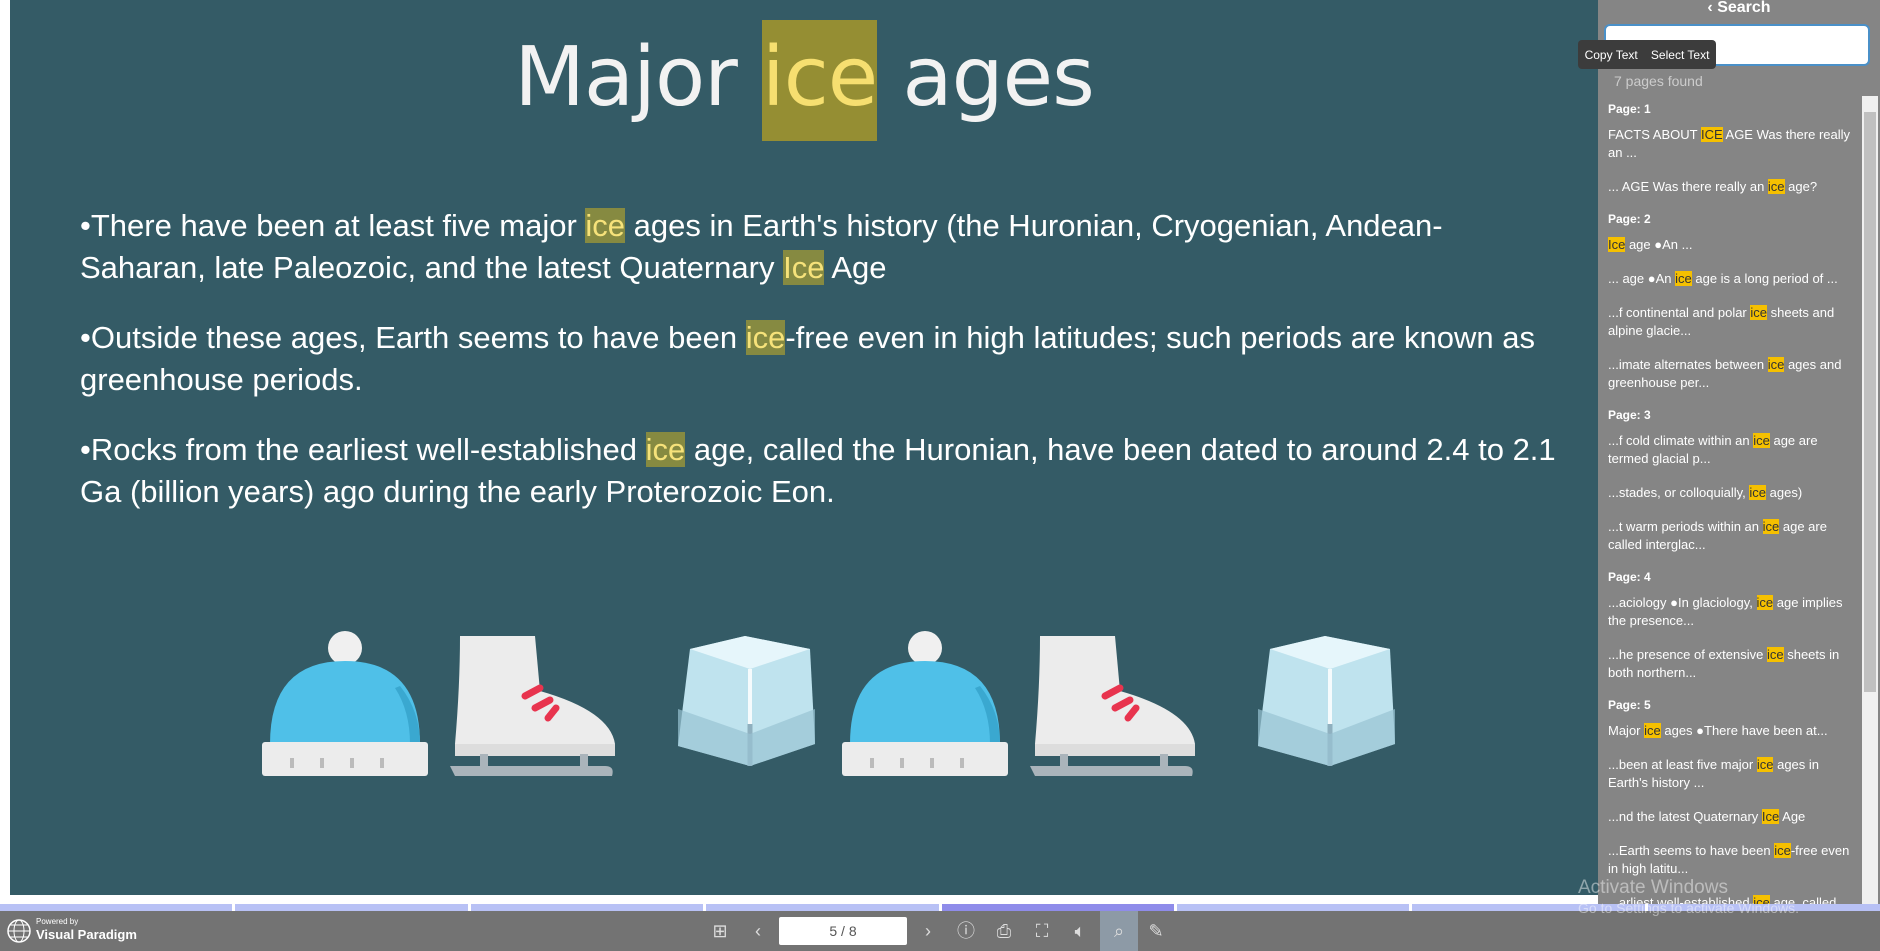  What do you see at coordinates (966, 931) in the screenshot?
I see `info-icon: ⓘ` at bounding box center [966, 931].